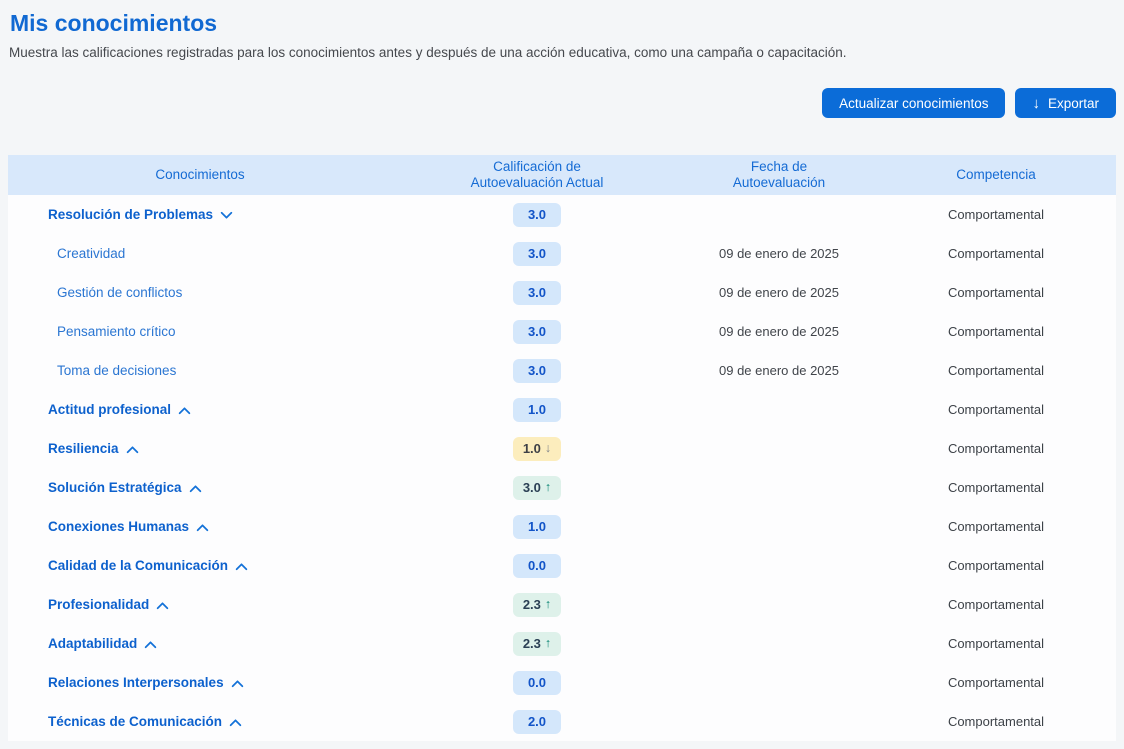  I want to click on update-knowledge-button: Actualizar conocimientos, so click(914, 103).